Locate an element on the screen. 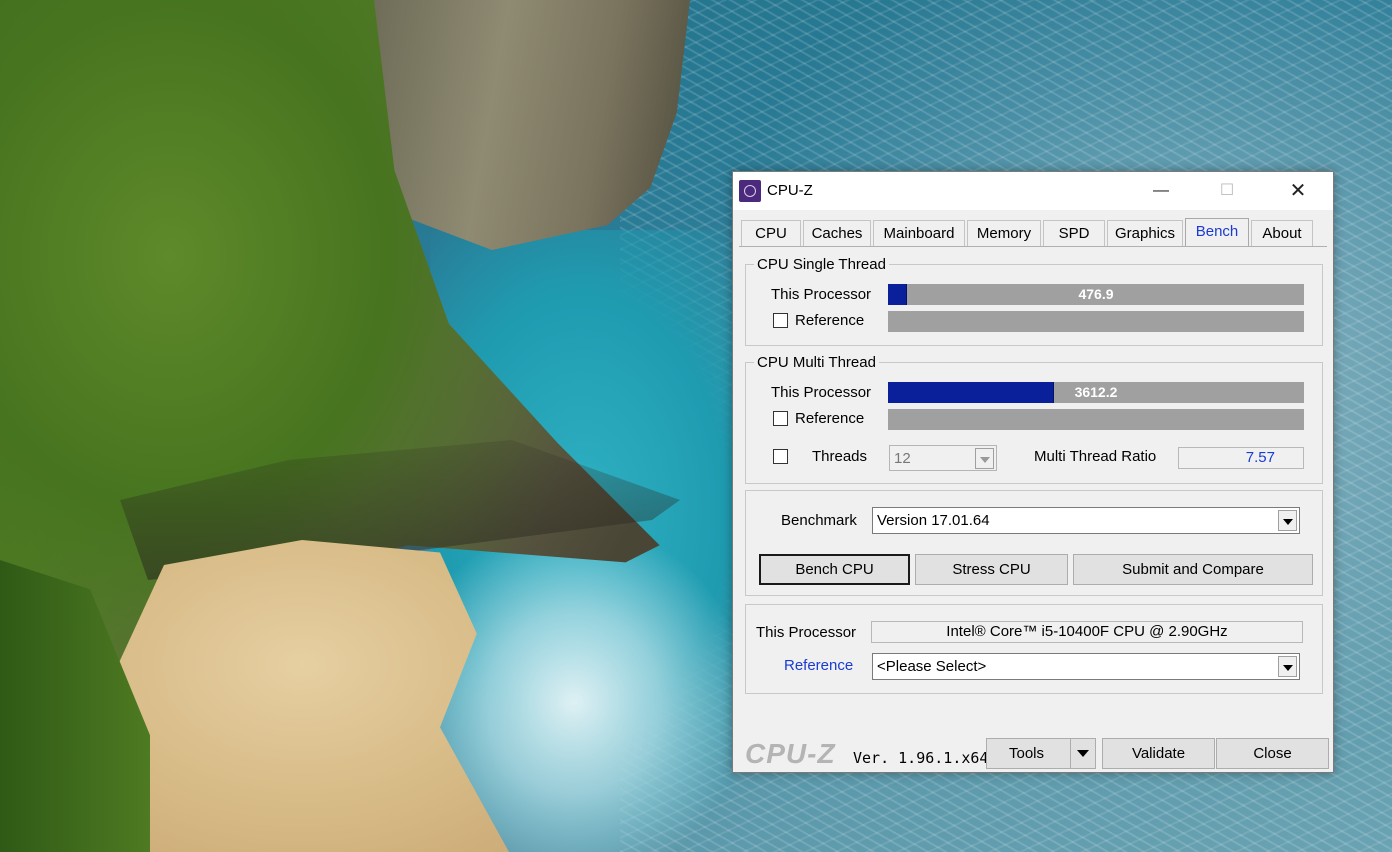  this-processor-name: Intel® Core™ i5-10400F CPU @ 2.90GHz is located at coordinates (1087, 632).